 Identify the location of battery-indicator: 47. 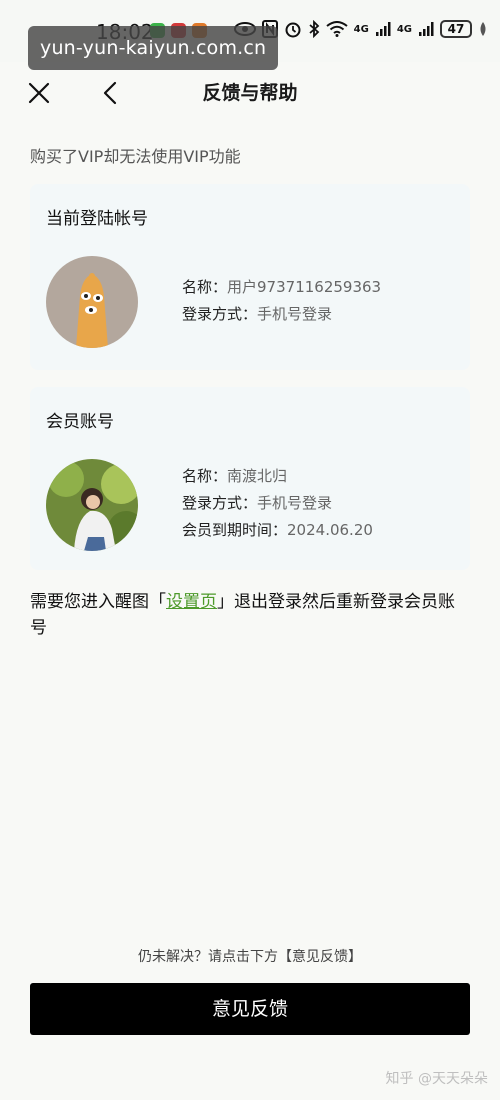
(456, 29).